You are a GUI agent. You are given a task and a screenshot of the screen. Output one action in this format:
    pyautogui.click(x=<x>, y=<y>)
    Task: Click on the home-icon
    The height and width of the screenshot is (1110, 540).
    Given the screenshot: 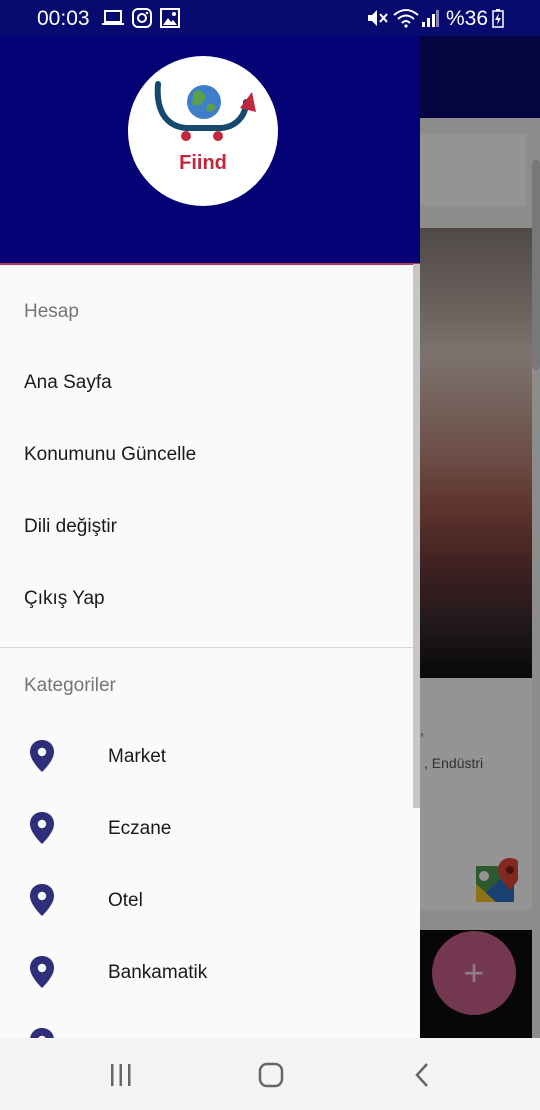 What is the action you would take?
    pyautogui.click(x=272, y=1075)
    